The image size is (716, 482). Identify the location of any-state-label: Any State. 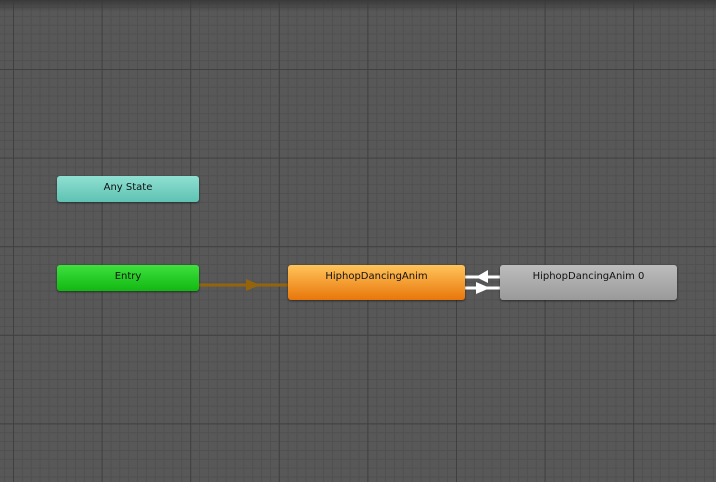
(128, 187).